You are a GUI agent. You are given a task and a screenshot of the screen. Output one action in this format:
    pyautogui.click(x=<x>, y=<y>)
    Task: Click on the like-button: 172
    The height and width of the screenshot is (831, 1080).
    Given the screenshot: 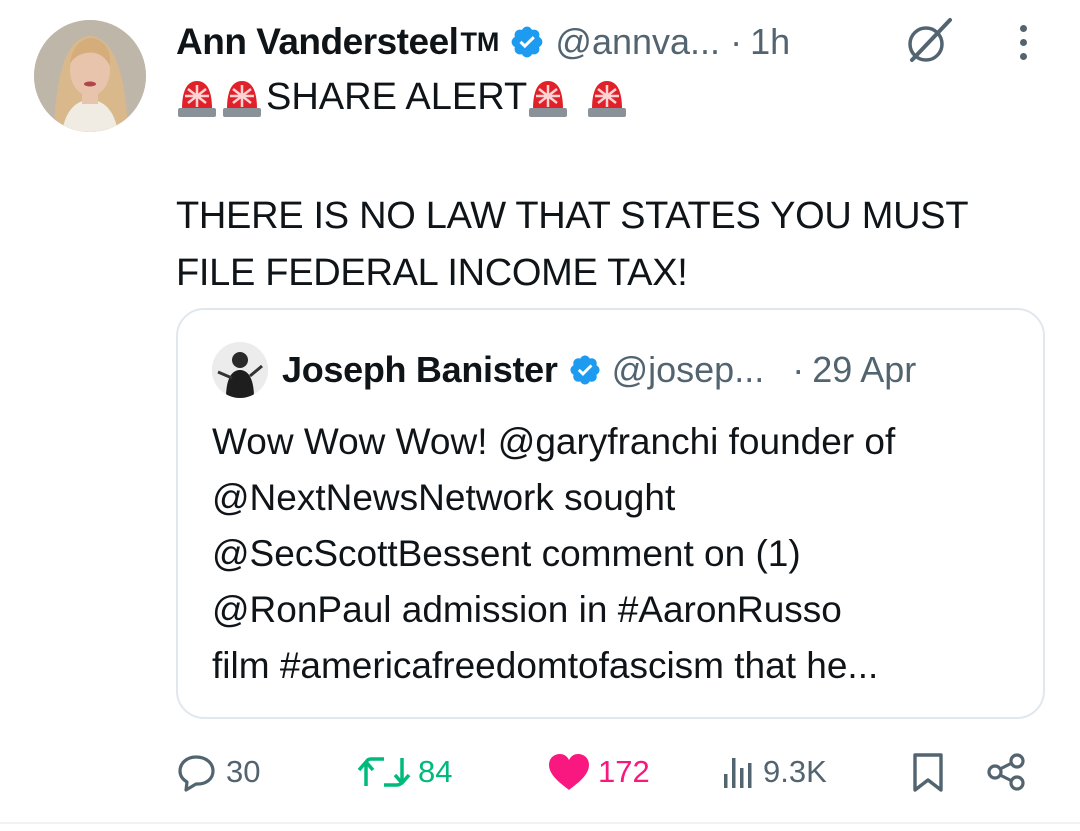 What is the action you would take?
    pyautogui.click(x=598, y=772)
    